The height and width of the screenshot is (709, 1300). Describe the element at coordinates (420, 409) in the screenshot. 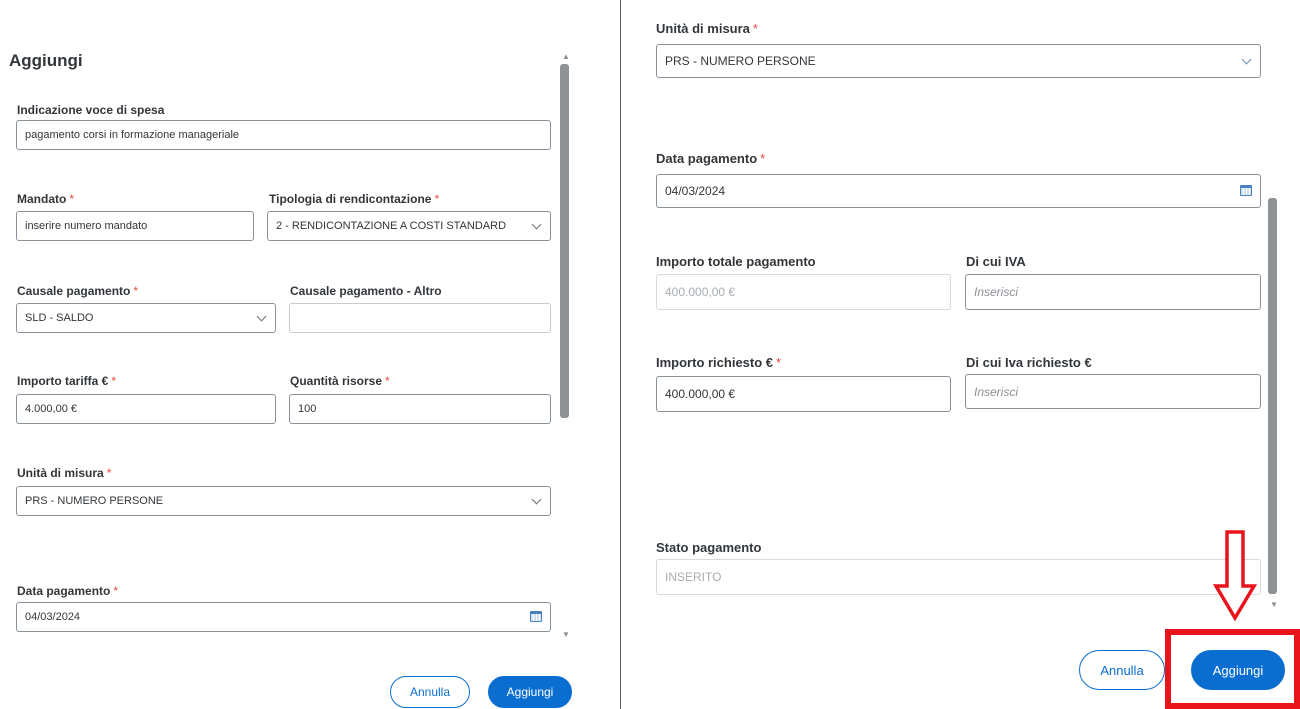

I see `quantita-input: 100` at that location.